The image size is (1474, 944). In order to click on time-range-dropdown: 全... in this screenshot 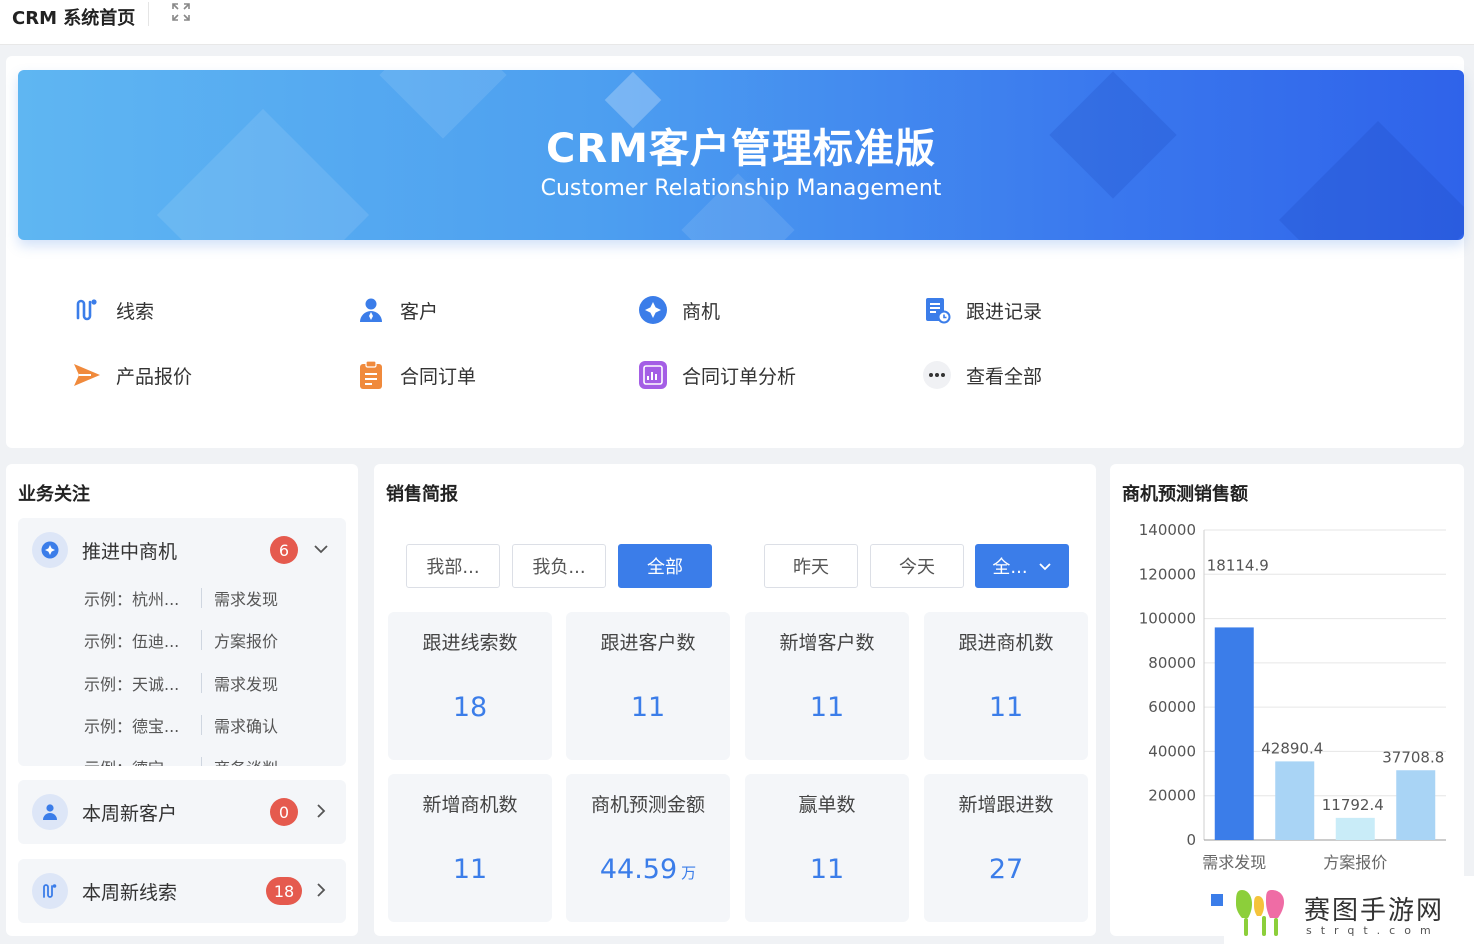, I will do `click(1022, 566)`.